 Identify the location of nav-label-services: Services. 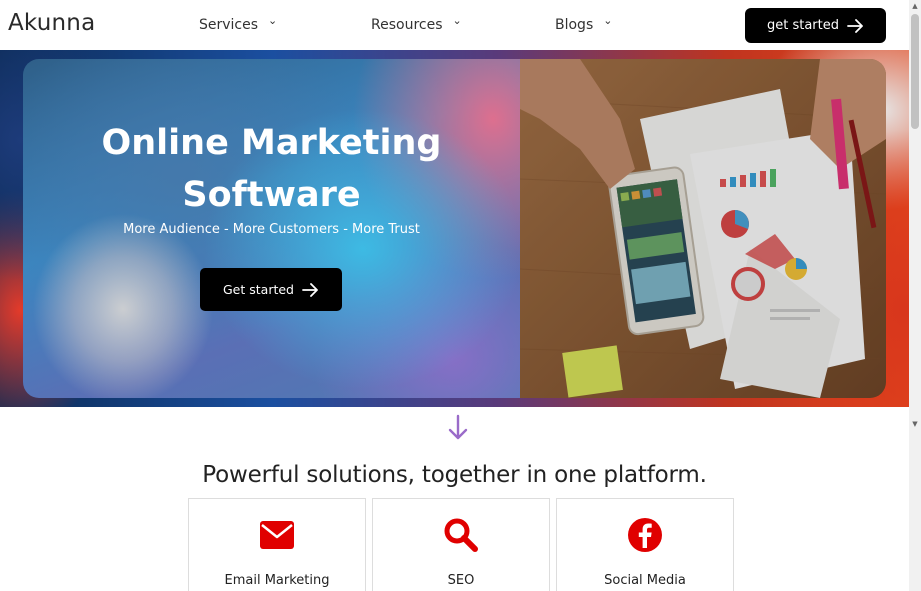
(229, 25).